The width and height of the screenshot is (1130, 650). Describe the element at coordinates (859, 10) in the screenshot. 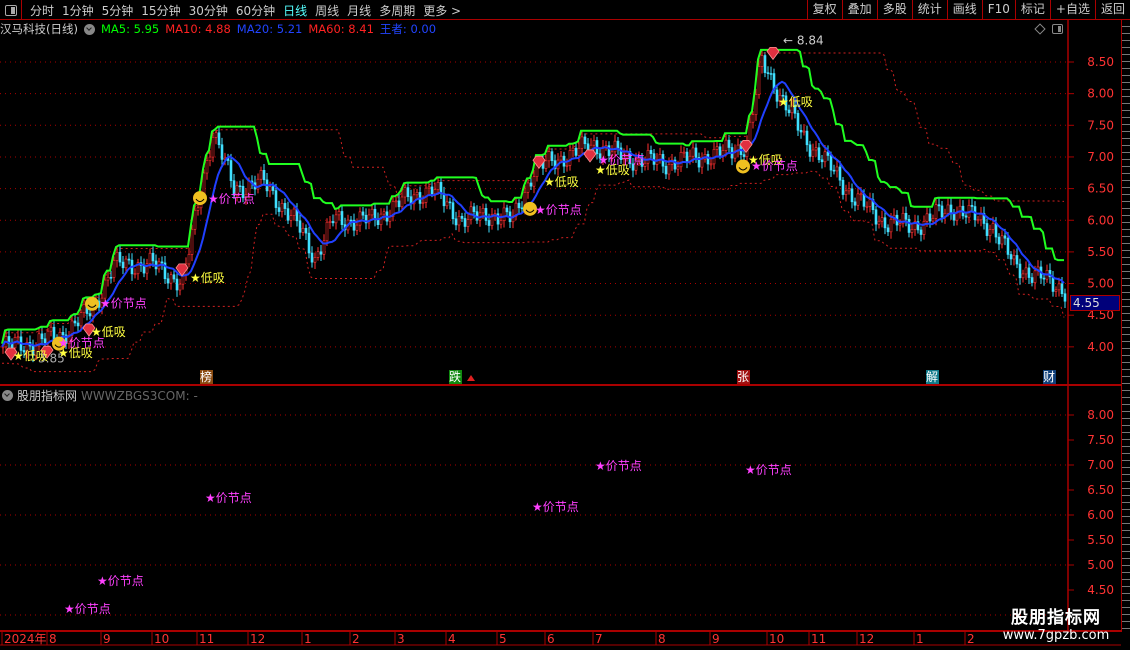

I see `toolbar-button-1: 叠加` at that location.